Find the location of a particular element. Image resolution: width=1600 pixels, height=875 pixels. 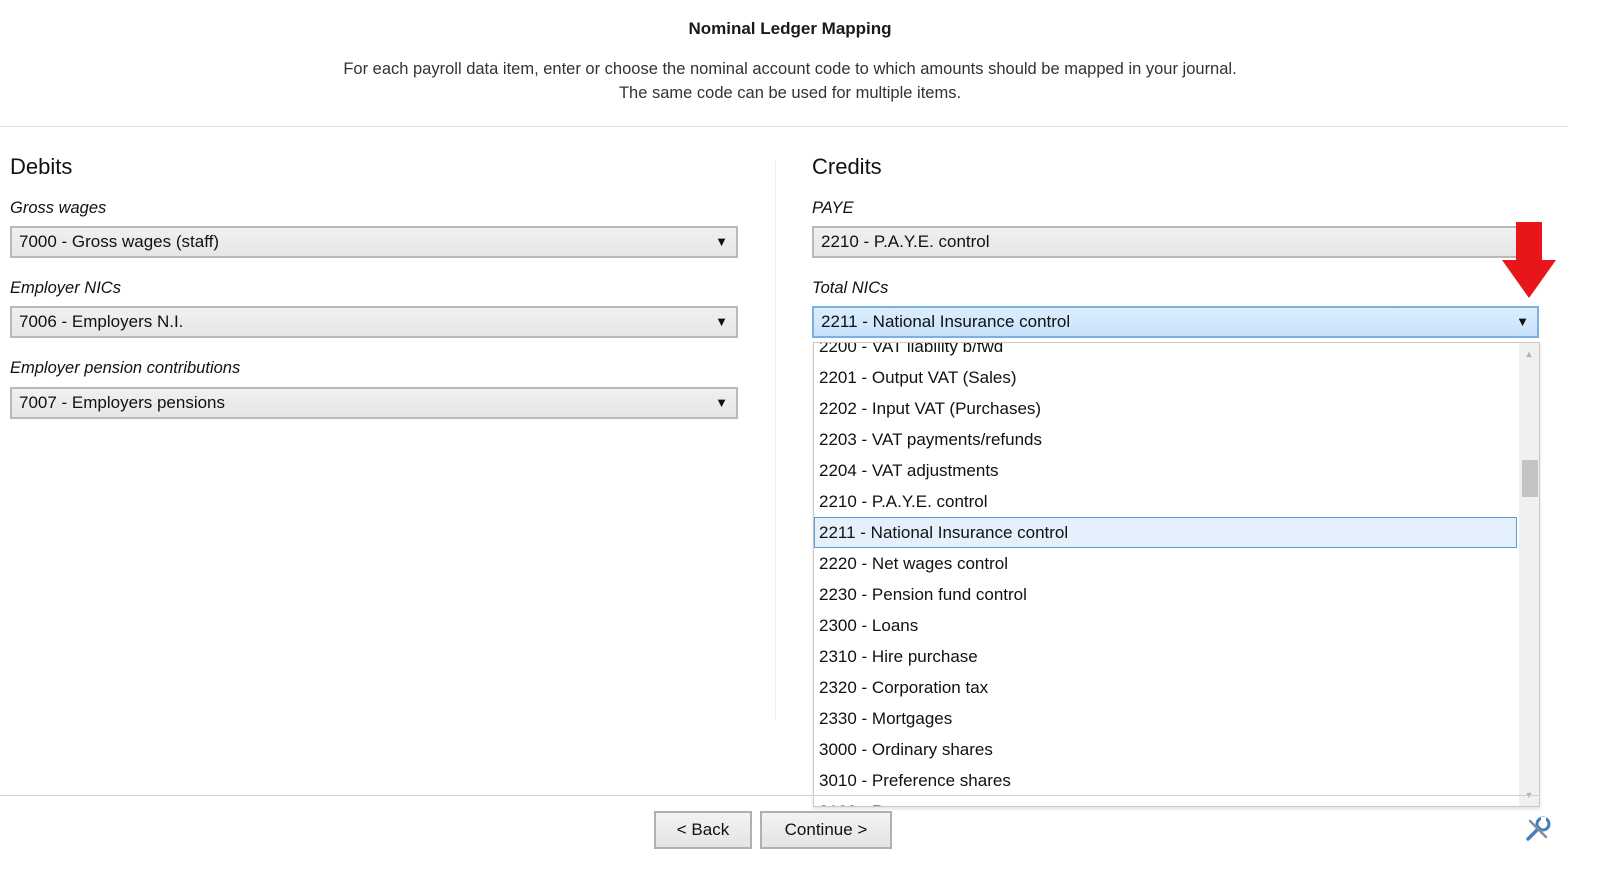

dropdown-option: 2230 - Pension fund control is located at coordinates (1165, 594).